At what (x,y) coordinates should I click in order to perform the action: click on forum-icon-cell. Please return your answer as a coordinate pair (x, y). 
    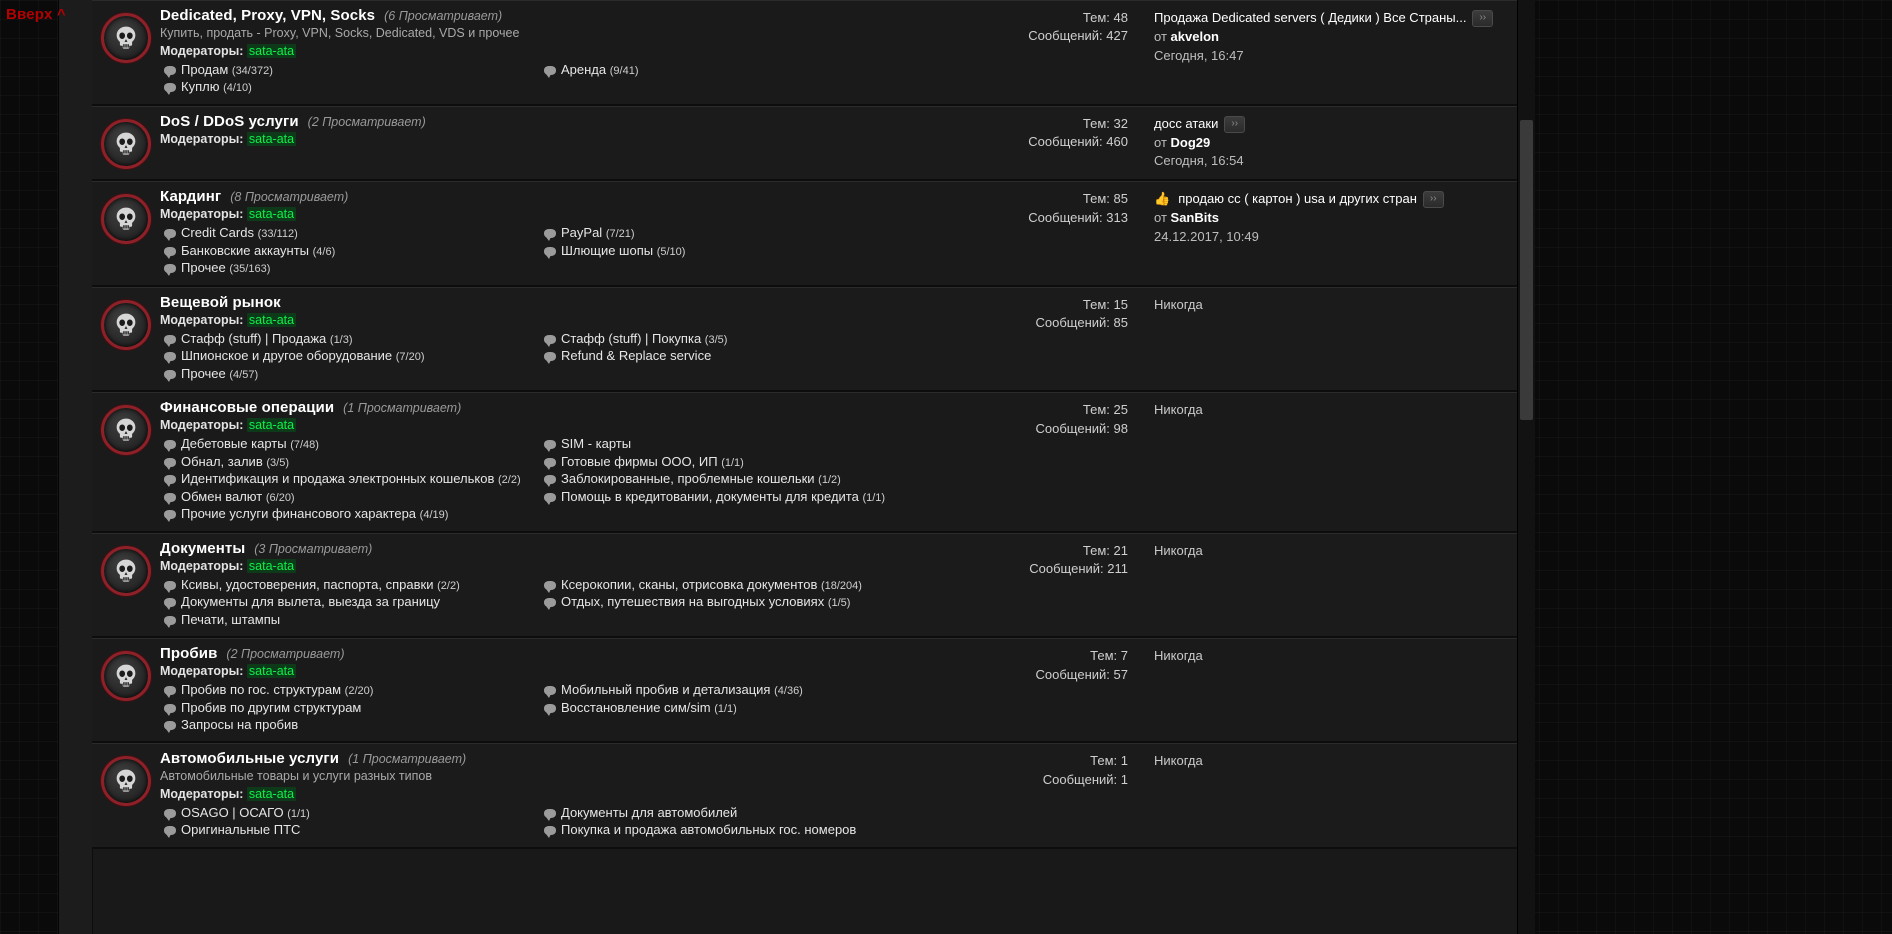
    Looking at the image, I should click on (126, 232).